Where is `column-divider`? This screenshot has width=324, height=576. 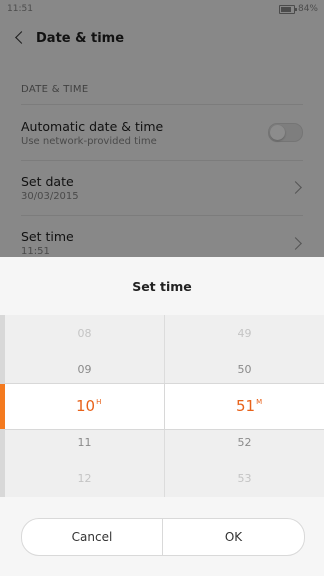
column-divider is located at coordinates (164, 406).